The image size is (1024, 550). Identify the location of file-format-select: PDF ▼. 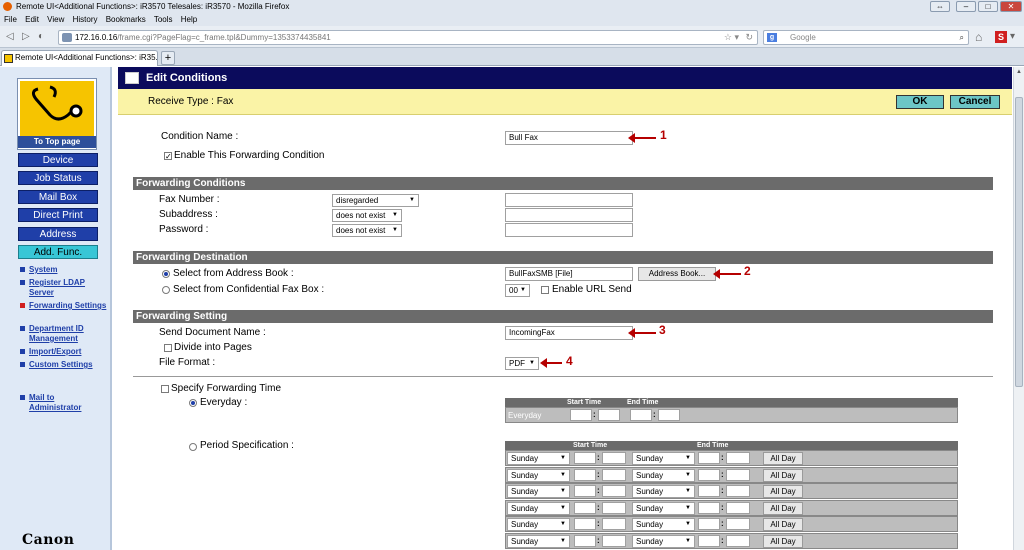
(522, 363).